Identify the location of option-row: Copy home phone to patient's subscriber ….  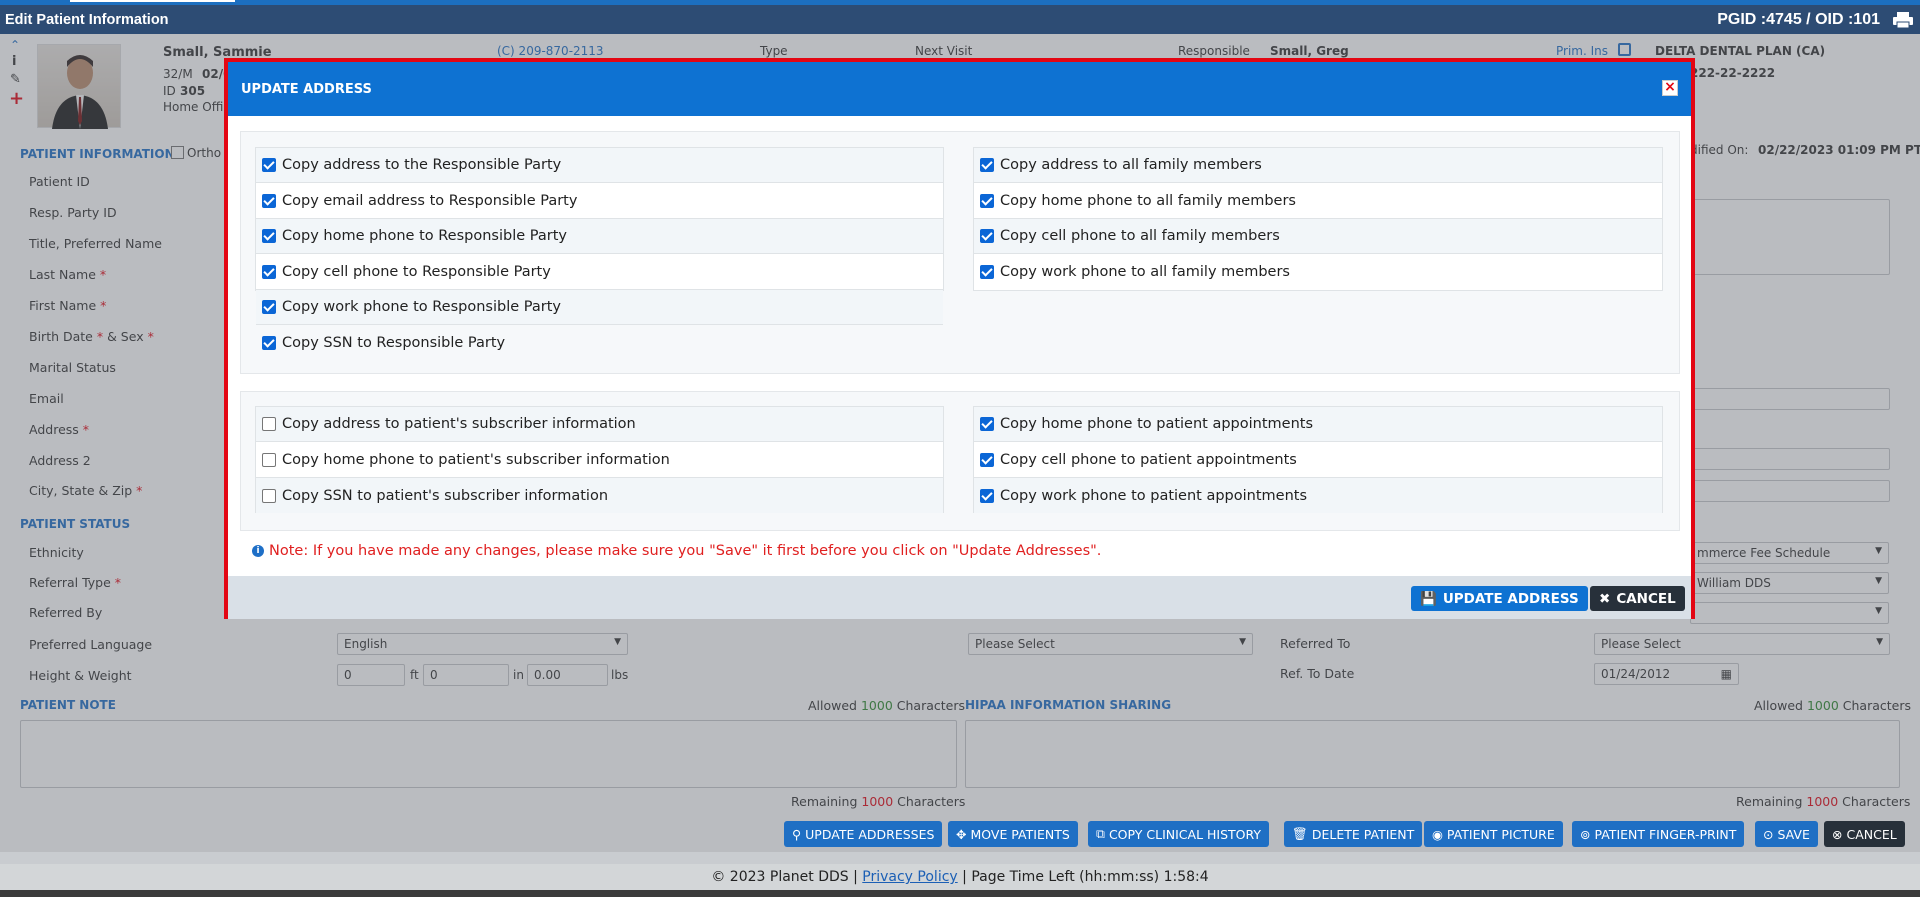
(599, 460).